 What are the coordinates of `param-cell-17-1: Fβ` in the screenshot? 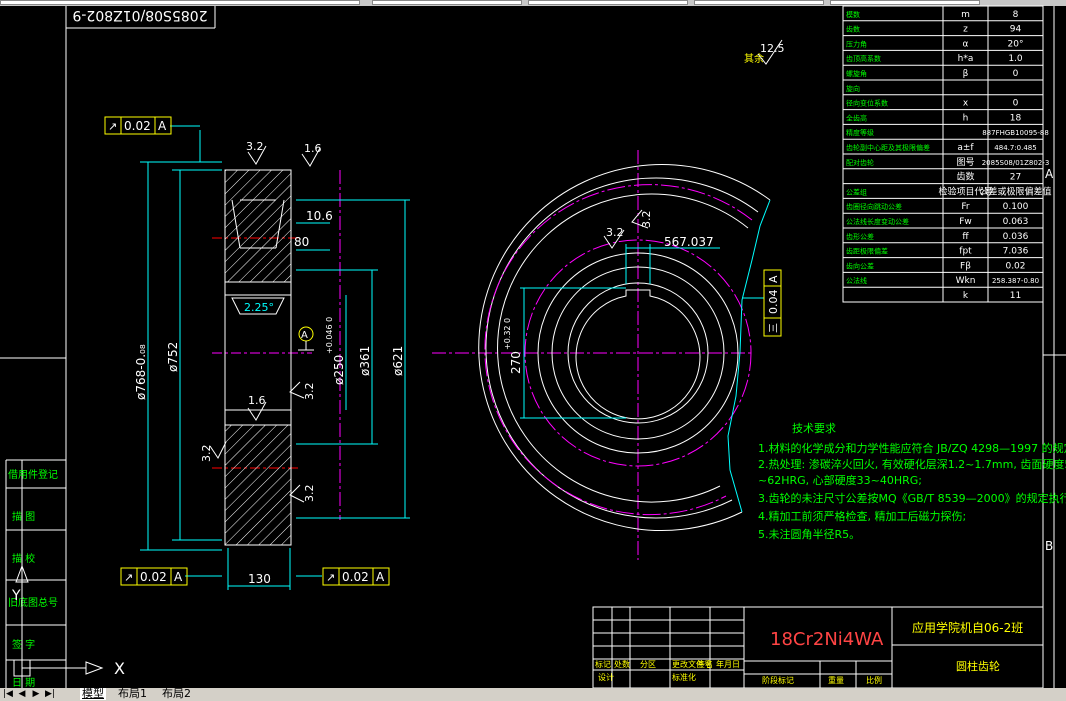 It's located at (965, 266).